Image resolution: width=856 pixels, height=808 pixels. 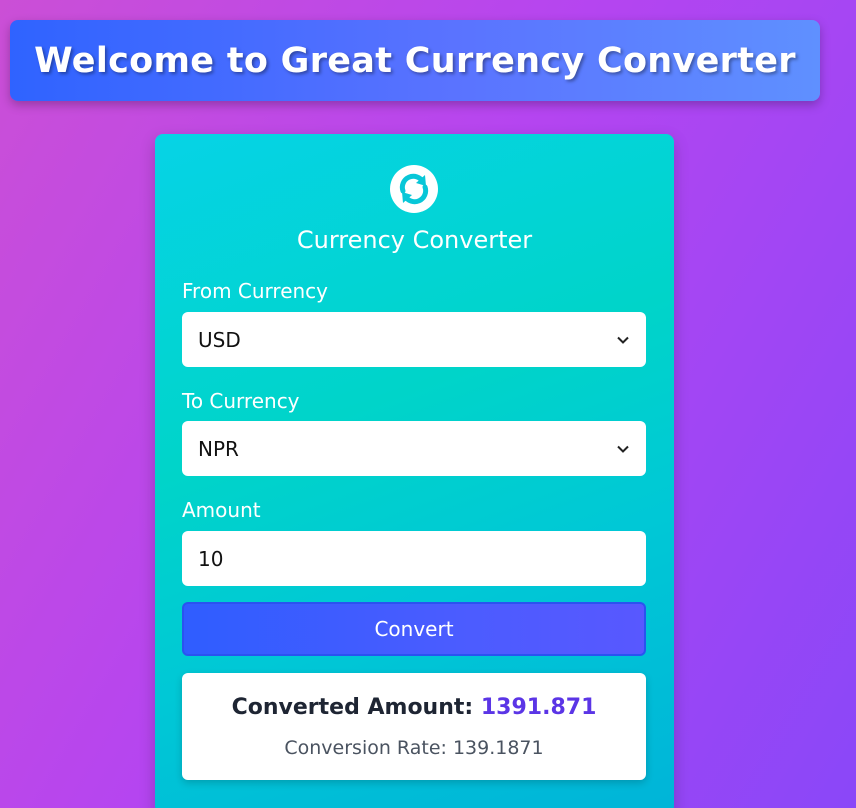 I want to click on conversion-rate-line: Conversion Rate: 139.1871, so click(x=414, y=748).